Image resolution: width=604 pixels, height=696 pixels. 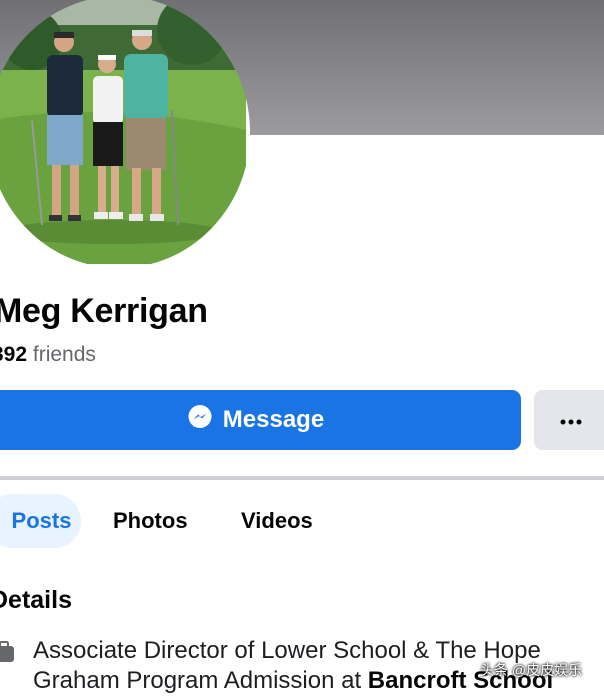 I want to click on tab-videos-label: Videos, so click(x=277, y=520).